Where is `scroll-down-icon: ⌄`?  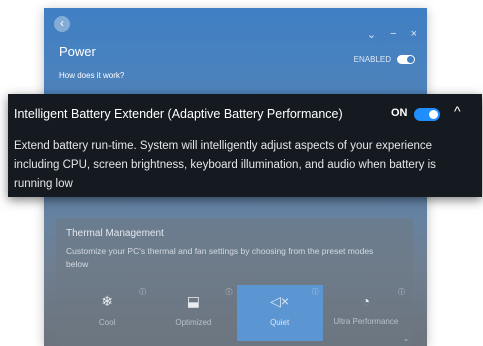 scroll-down-icon: ⌄ is located at coordinates (406, 339).